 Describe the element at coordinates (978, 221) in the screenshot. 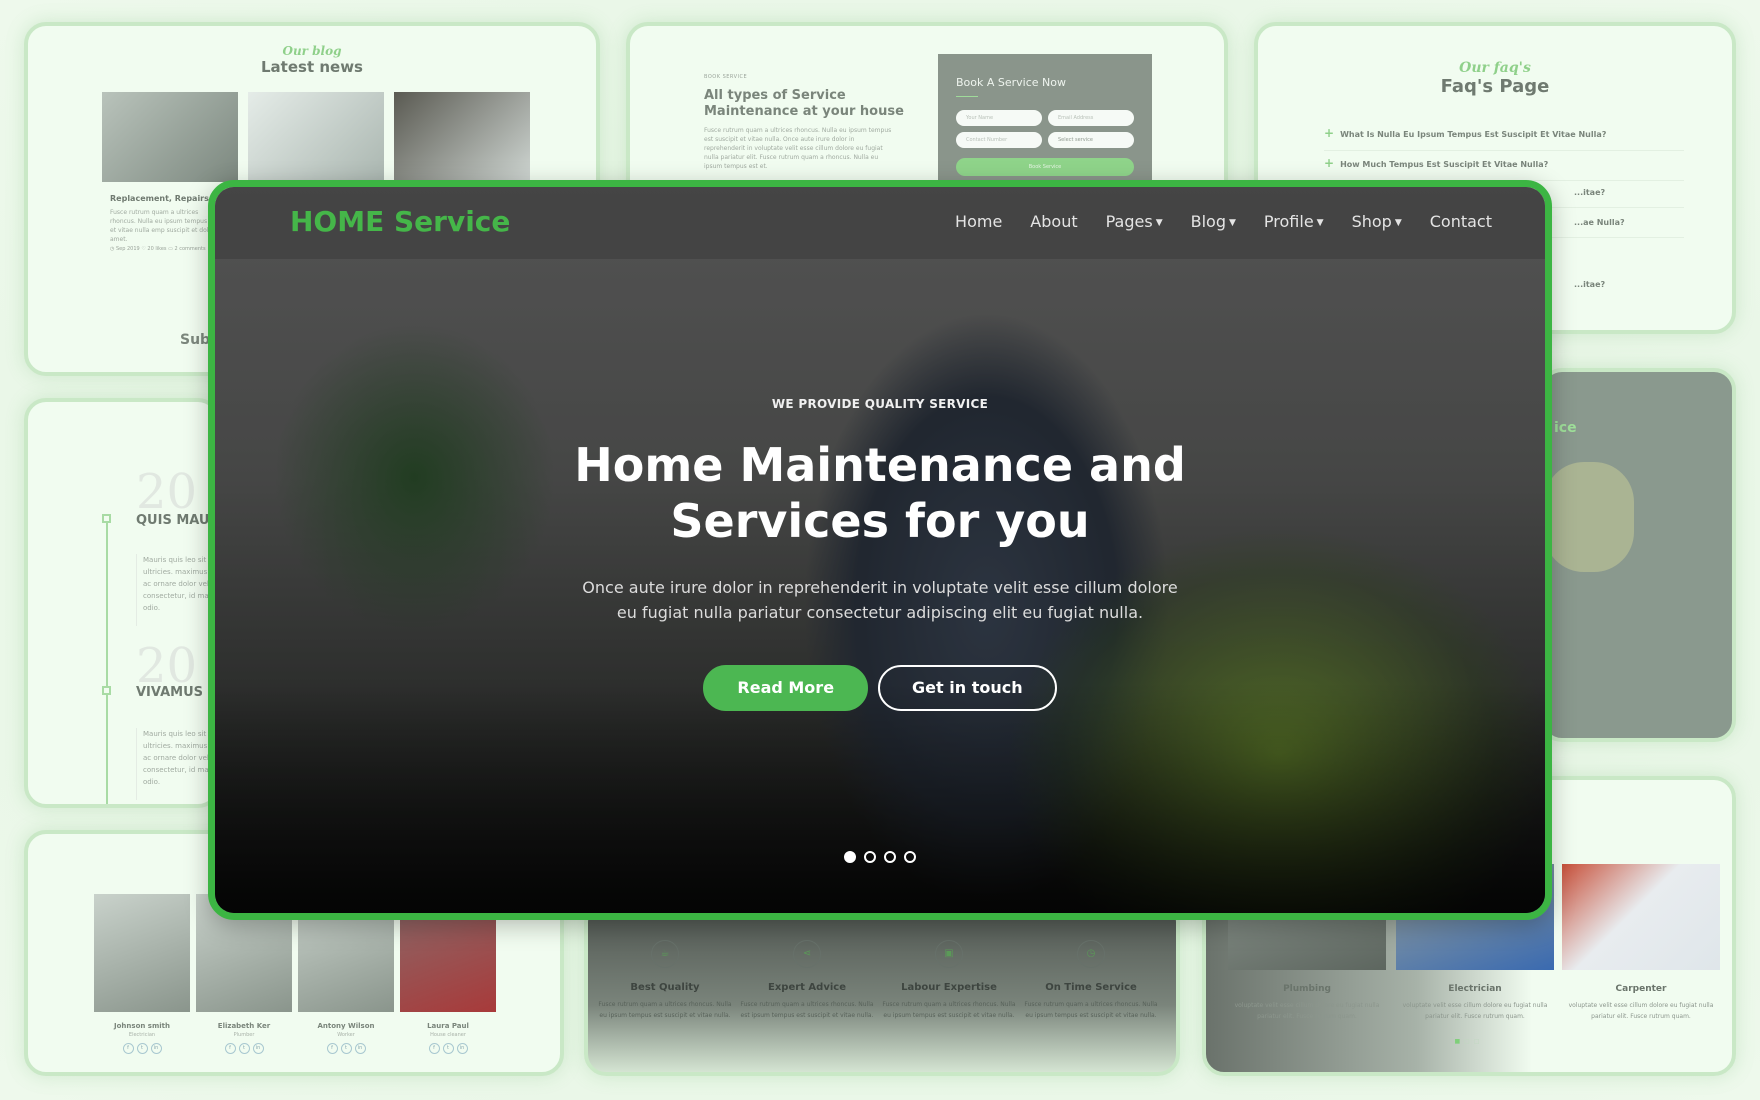

I see `nav-home: Home` at that location.